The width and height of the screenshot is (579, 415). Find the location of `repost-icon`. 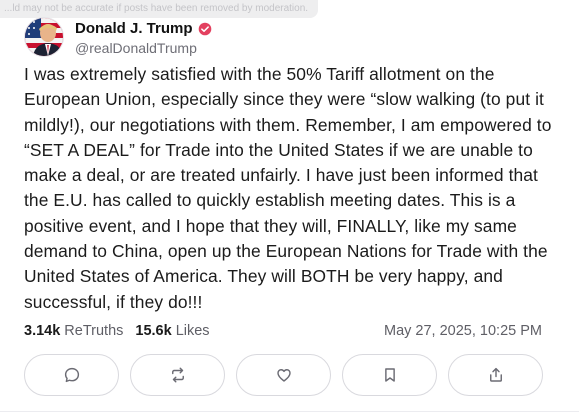

repost-icon is located at coordinates (177, 375).